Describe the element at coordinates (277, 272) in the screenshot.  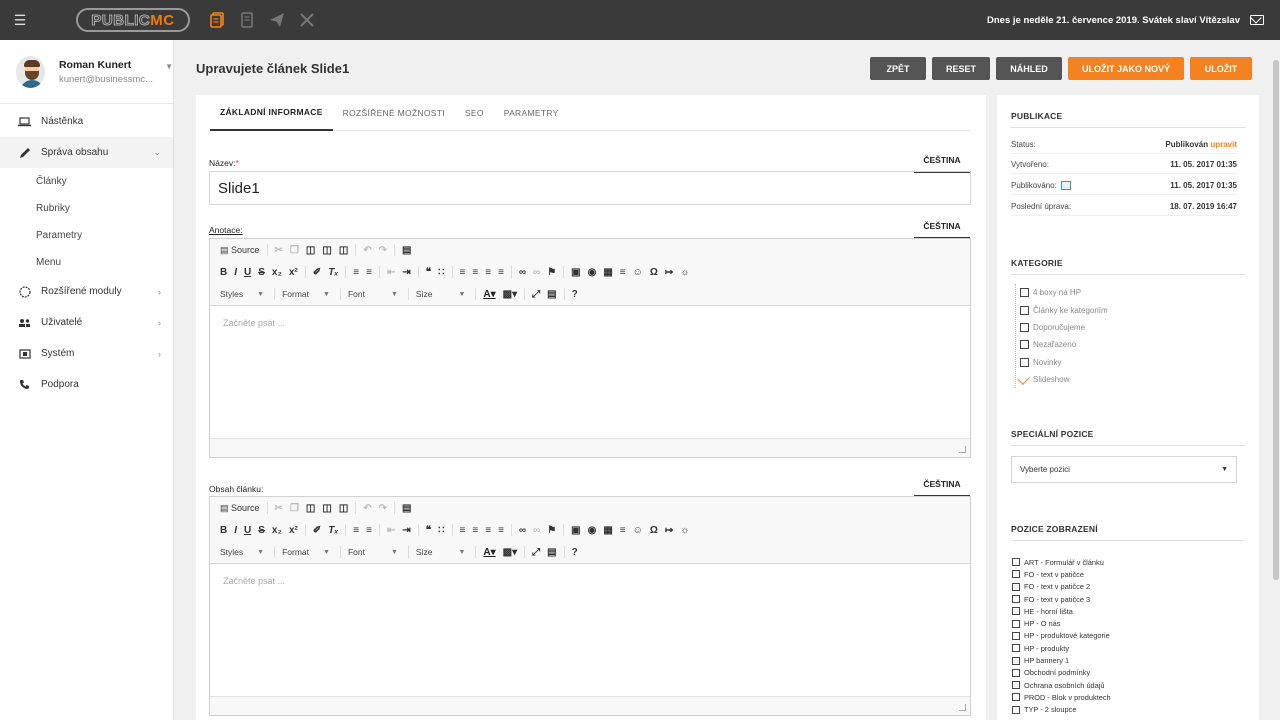
I see `subscript-icon: x₂` at that location.